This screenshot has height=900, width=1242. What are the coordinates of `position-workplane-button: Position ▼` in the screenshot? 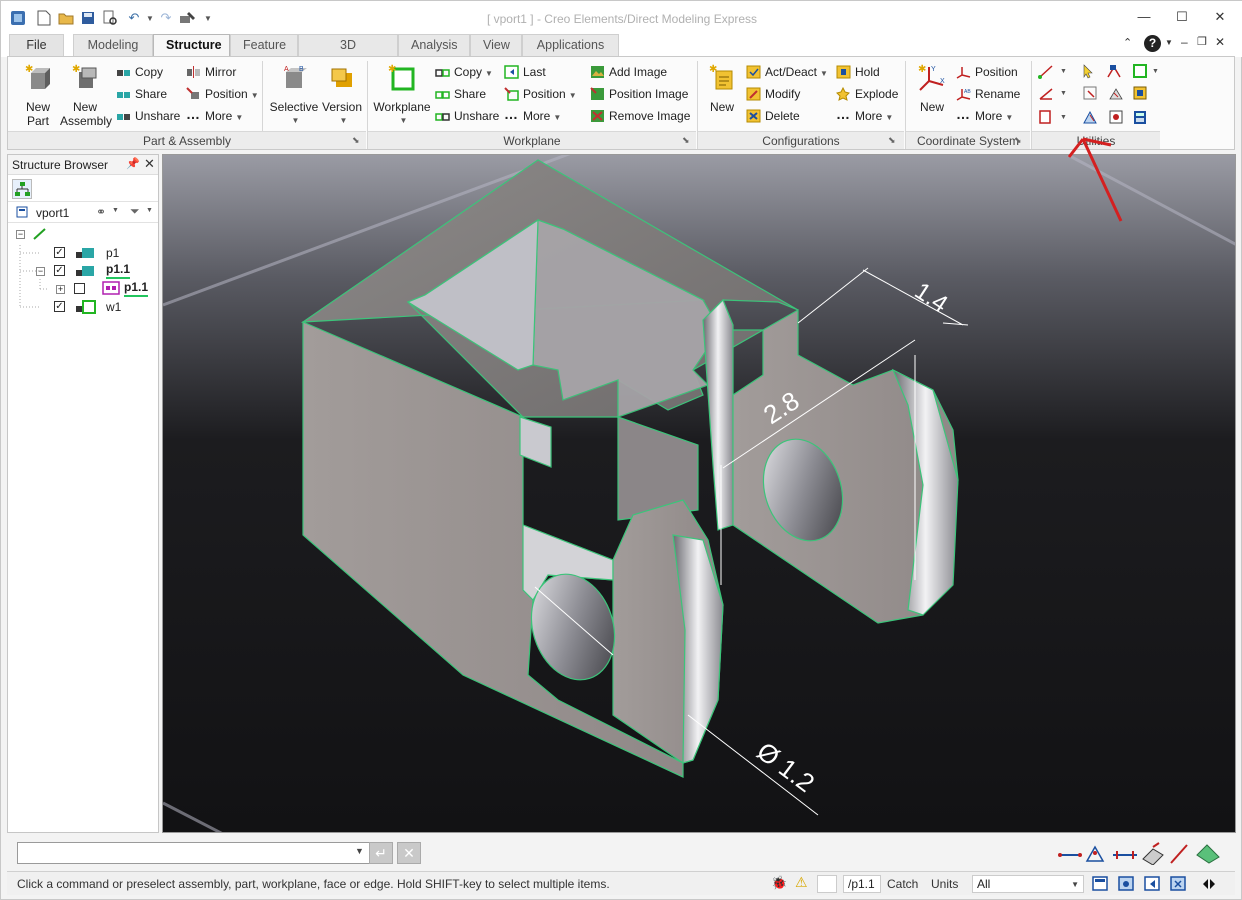 It's located at (540, 94).